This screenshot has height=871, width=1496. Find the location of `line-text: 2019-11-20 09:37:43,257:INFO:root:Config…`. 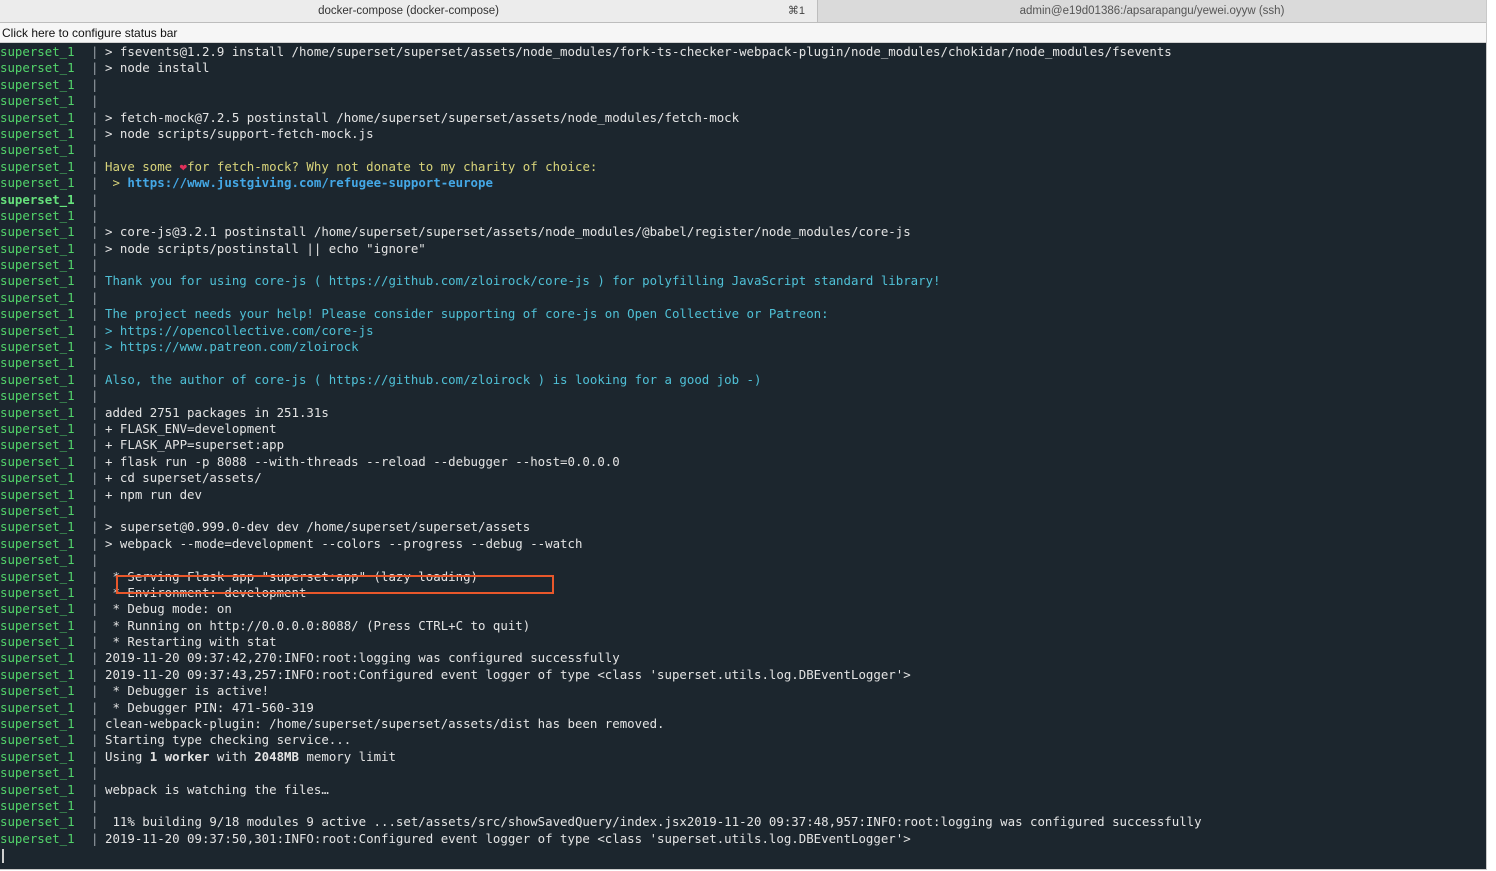

line-text: 2019-11-20 09:37:43,257:INFO:root:Config… is located at coordinates (508, 675).